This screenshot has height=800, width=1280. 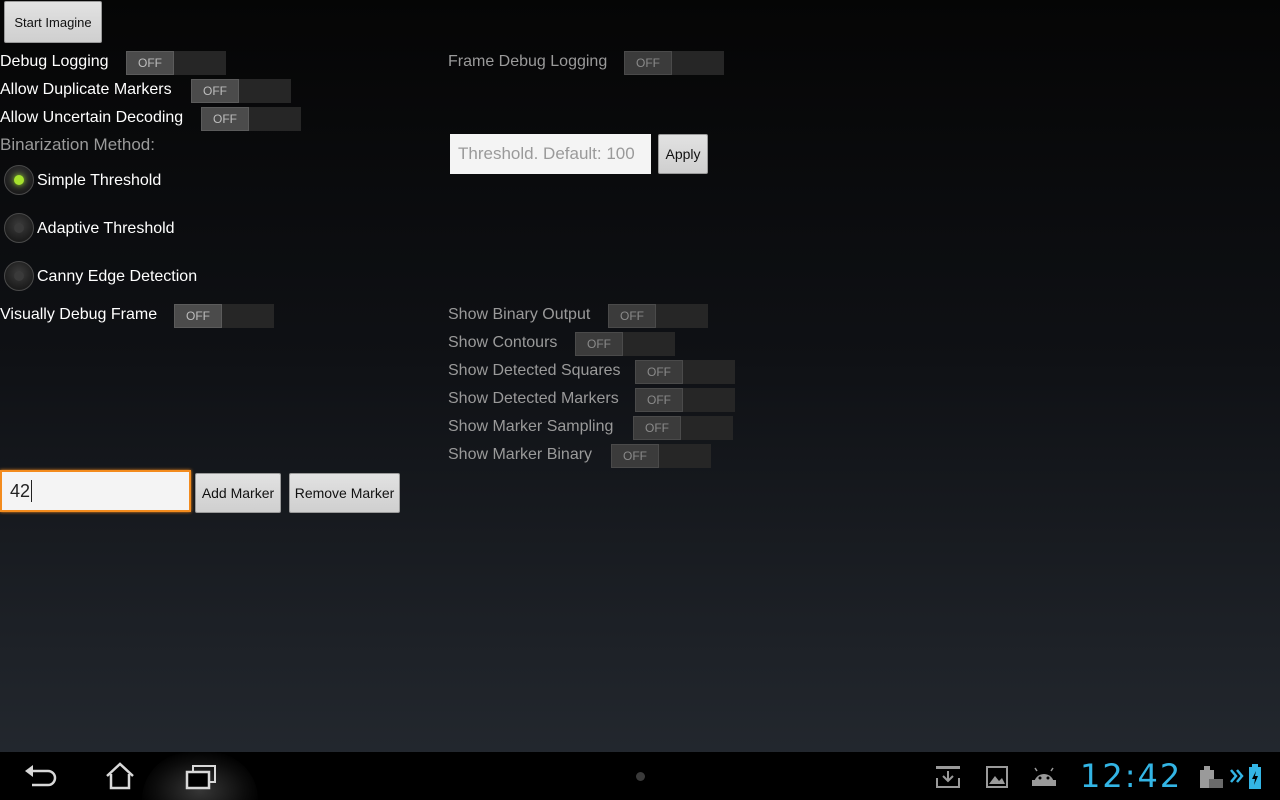 I want to click on visually-debug-frame-toggle-state: OFF, so click(x=198, y=316).